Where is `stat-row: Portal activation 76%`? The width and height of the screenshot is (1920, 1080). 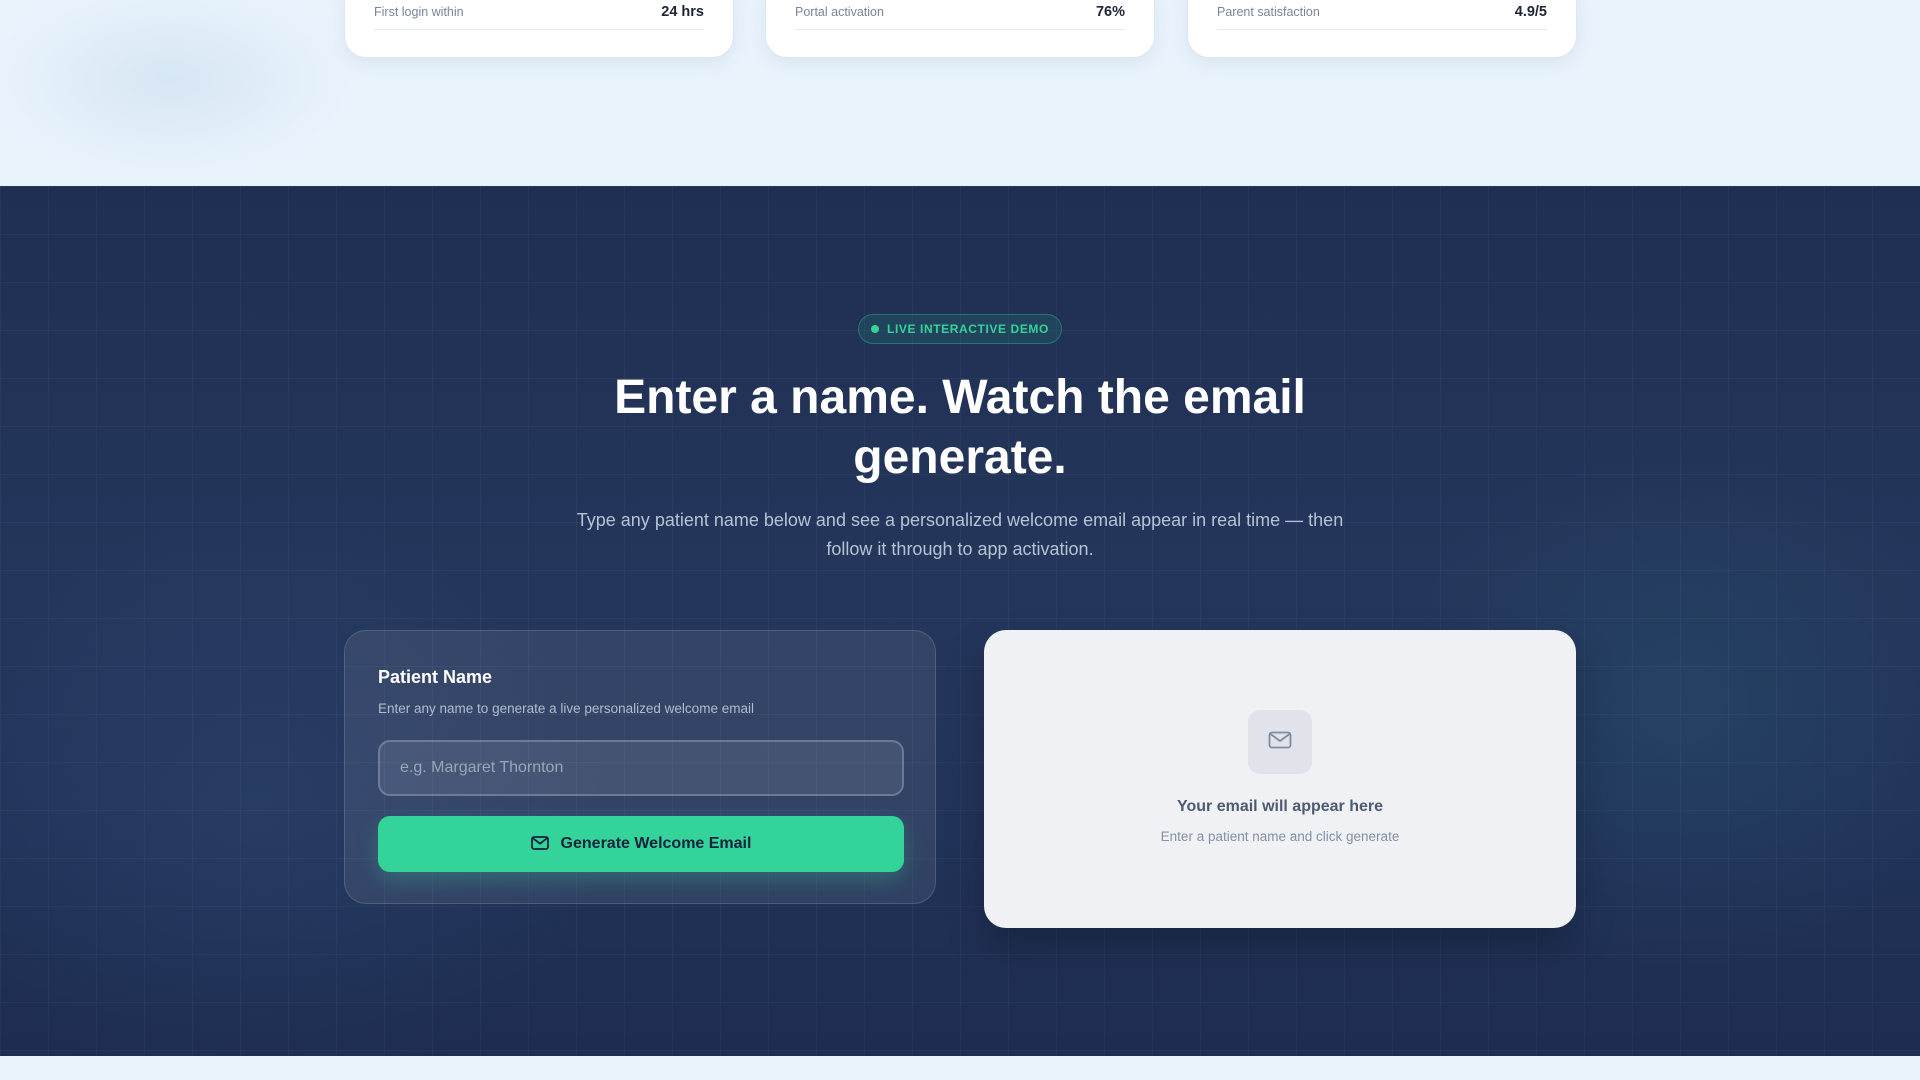 stat-row: Portal activation 76% is located at coordinates (960, 16).